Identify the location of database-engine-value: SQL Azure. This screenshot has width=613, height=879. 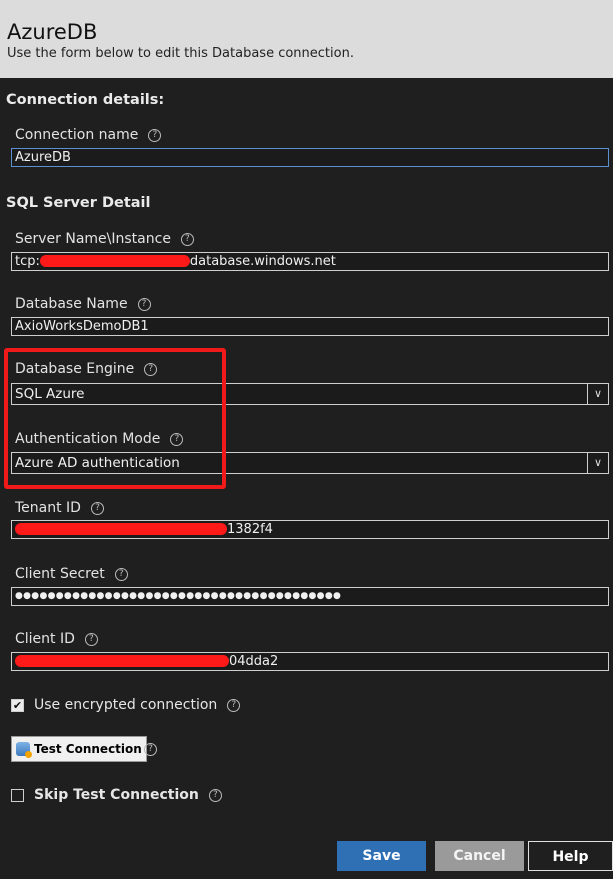
(50, 394).